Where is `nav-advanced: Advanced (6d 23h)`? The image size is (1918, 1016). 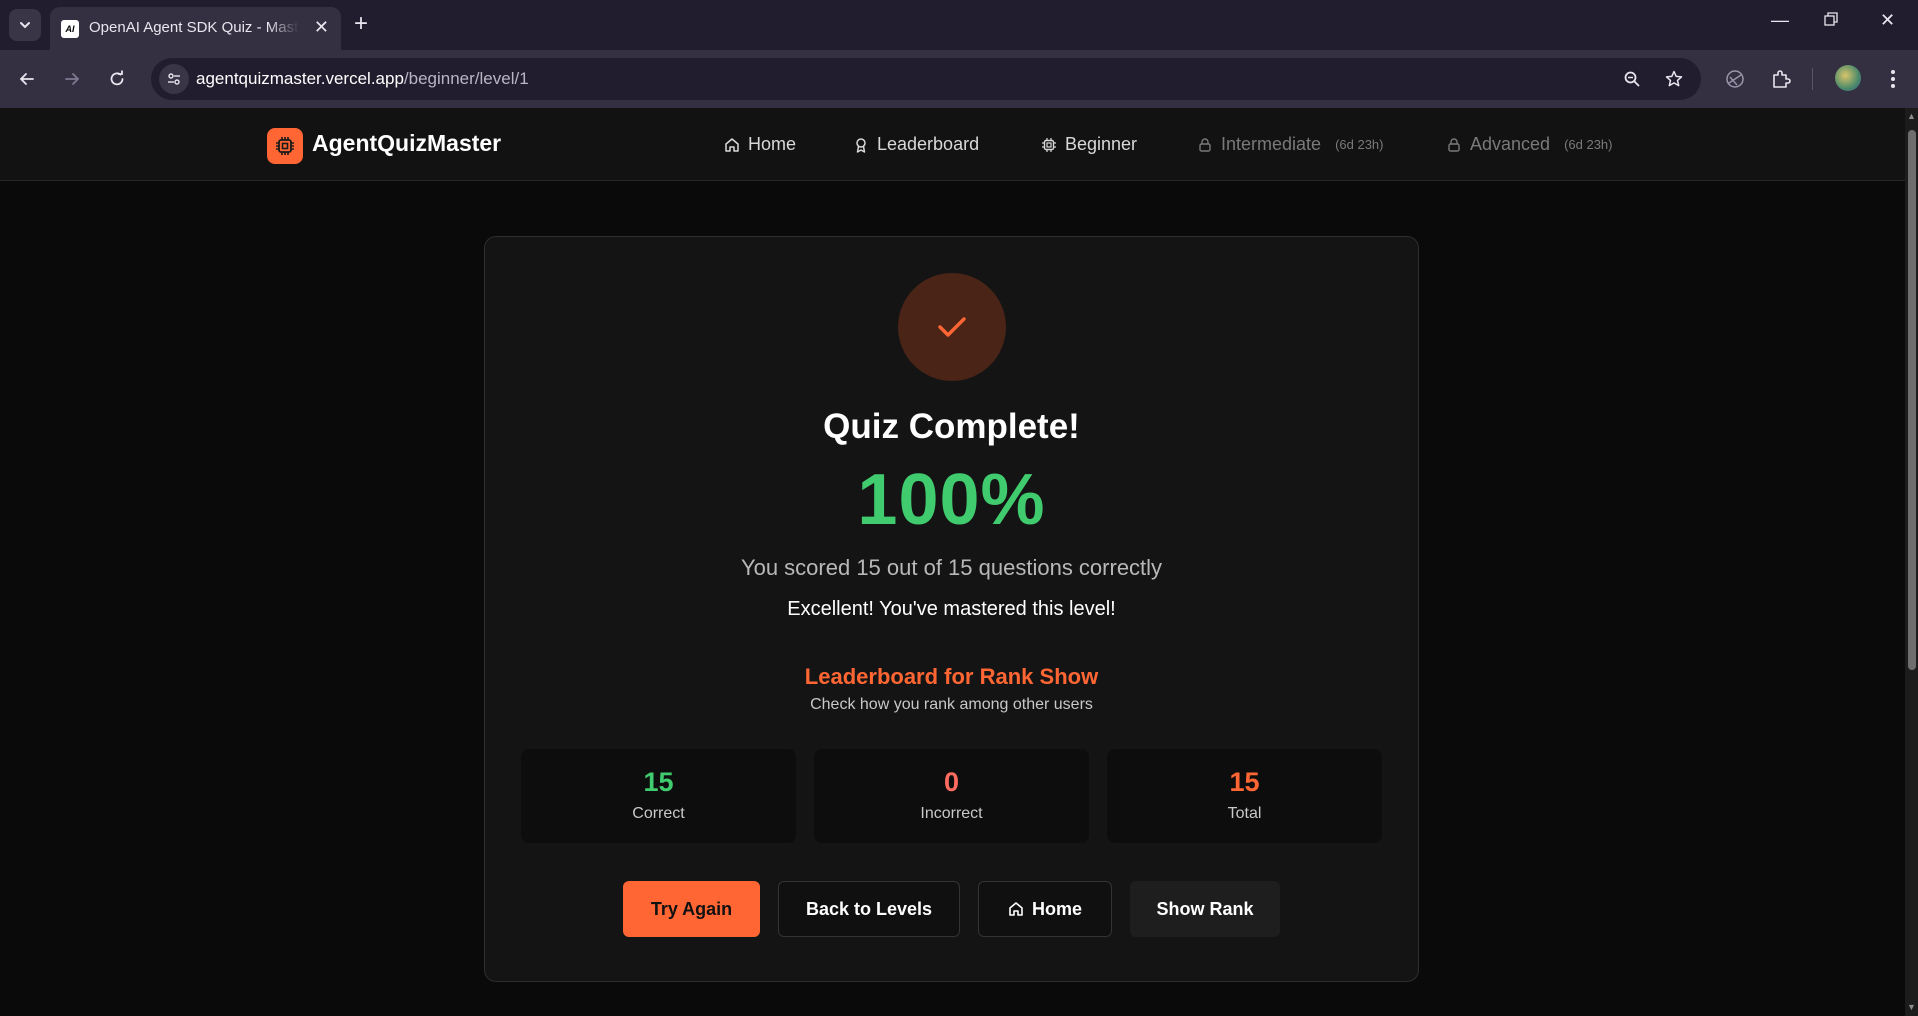 nav-advanced: Advanced (6d 23h) is located at coordinates (1529, 144).